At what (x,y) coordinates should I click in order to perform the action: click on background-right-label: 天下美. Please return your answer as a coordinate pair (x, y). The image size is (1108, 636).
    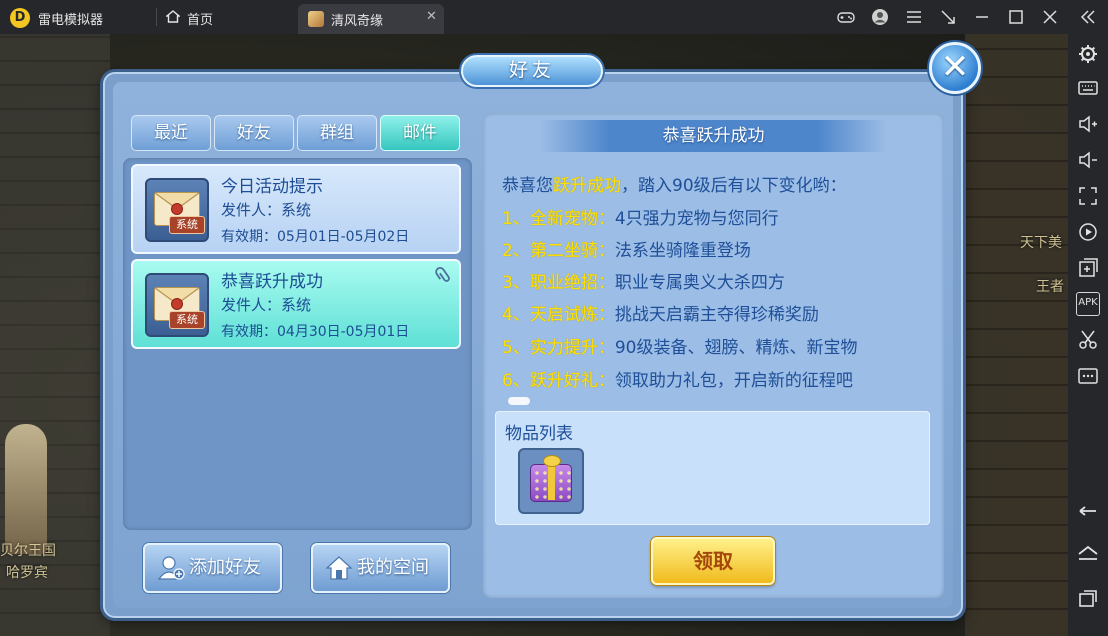
    Looking at the image, I should click on (1041, 243).